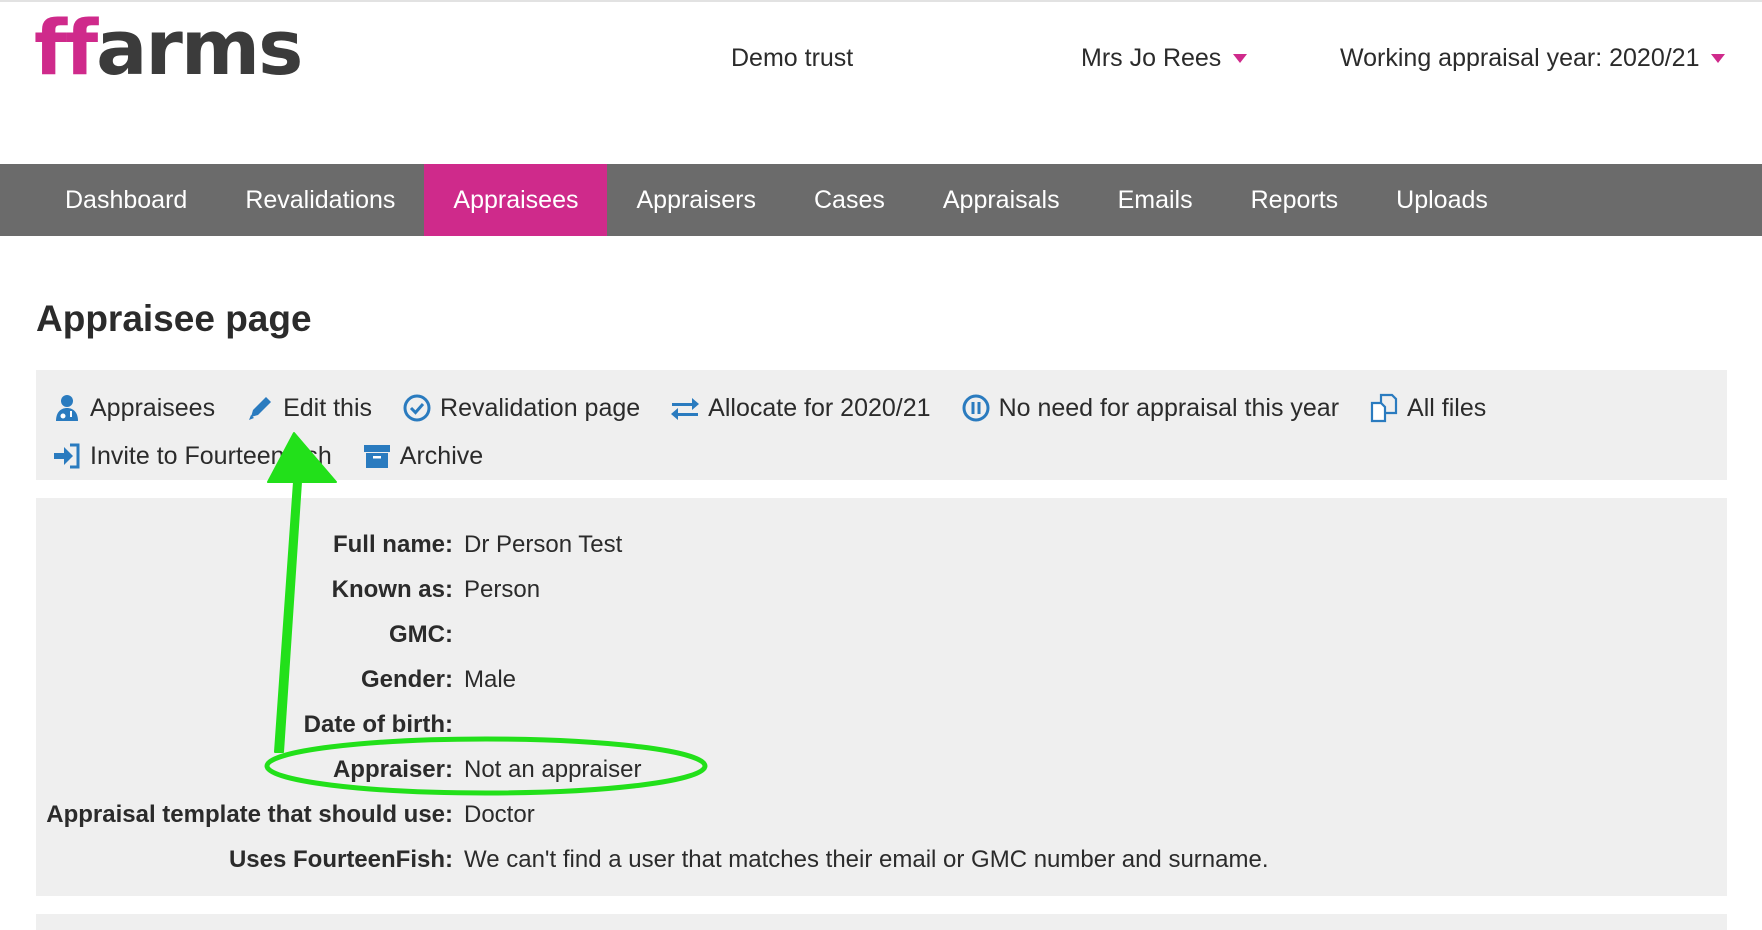  I want to click on nav-appraisals: Appraisals, so click(1001, 200).